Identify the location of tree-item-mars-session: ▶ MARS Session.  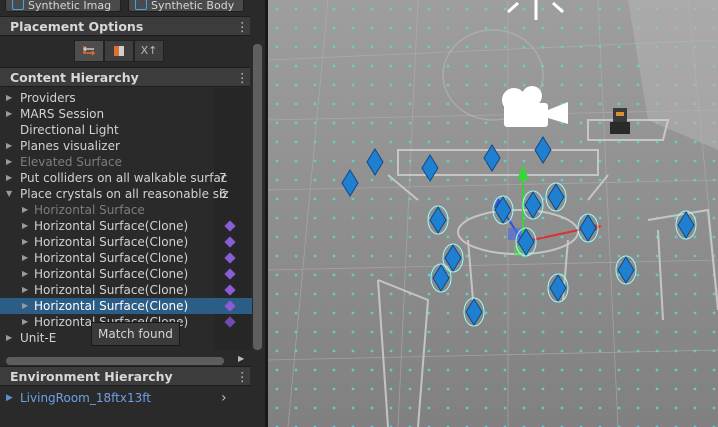
(126, 114).